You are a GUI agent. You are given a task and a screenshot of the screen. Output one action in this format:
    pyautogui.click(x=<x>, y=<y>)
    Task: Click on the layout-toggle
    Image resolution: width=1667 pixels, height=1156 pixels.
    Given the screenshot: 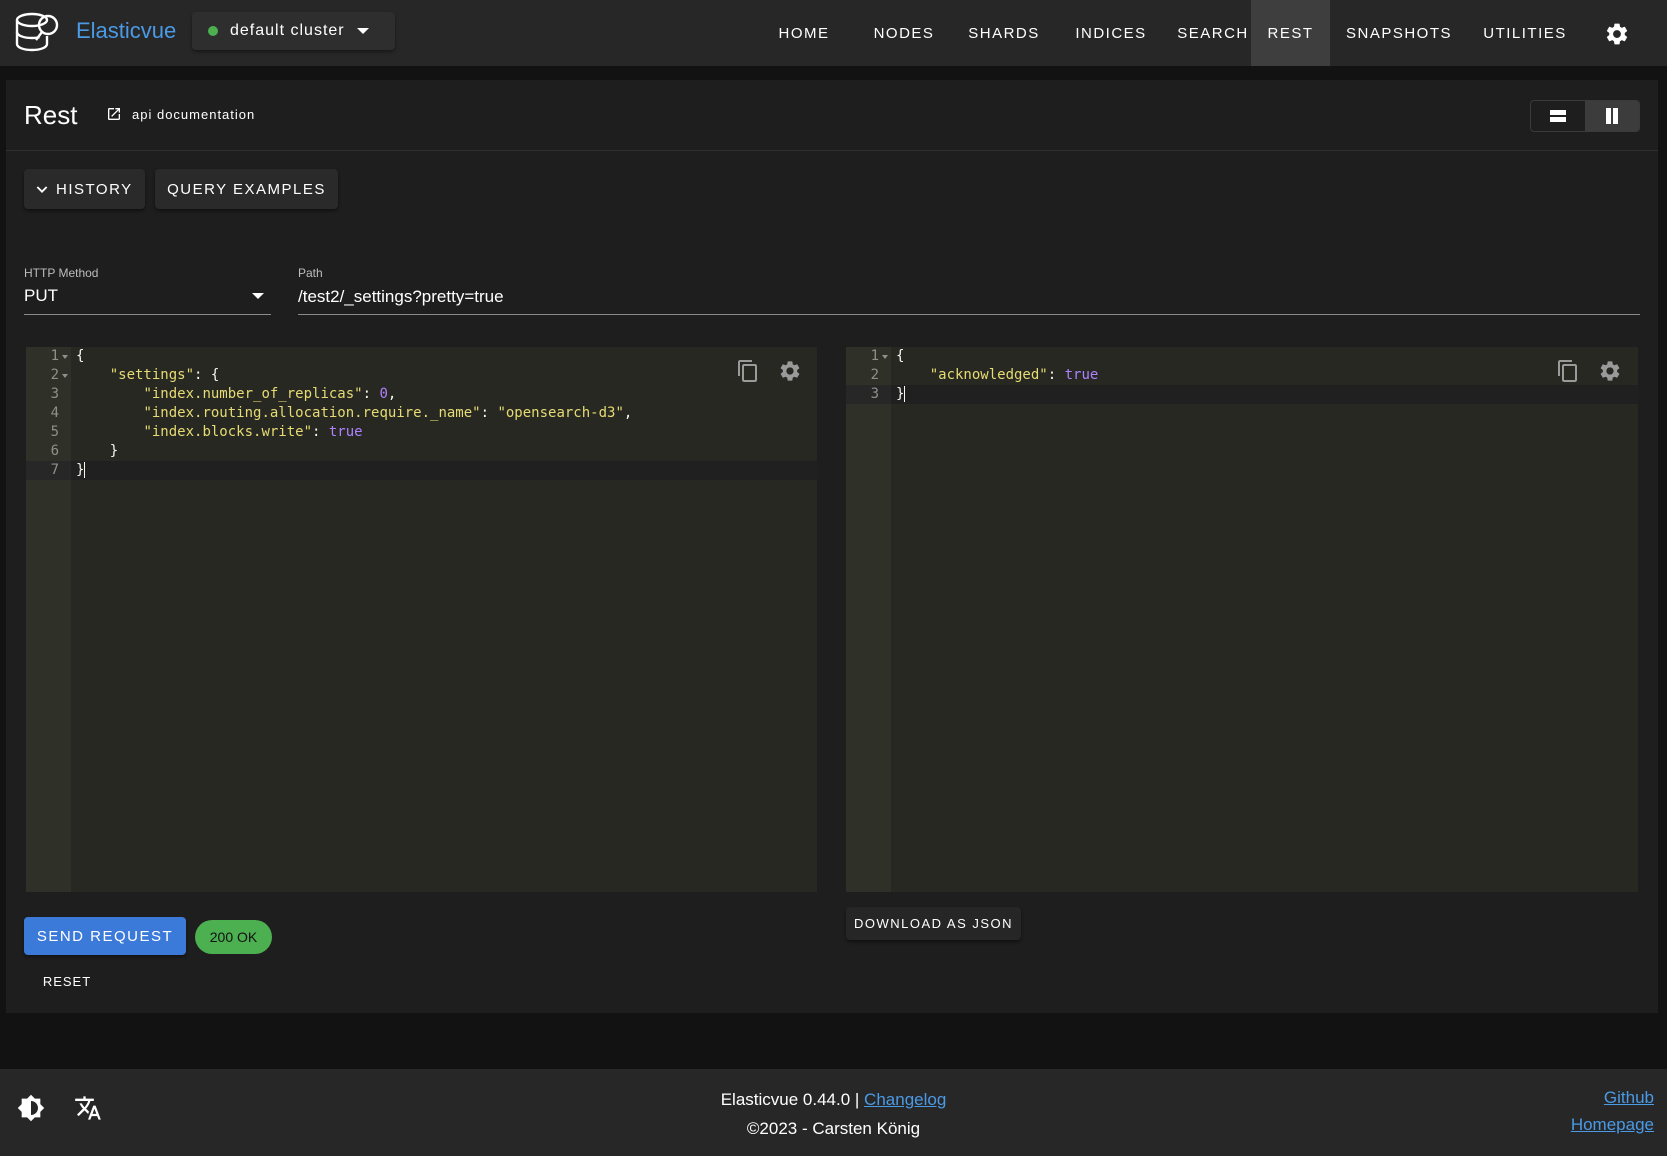 What is the action you would take?
    pyautogui.click(x=1585, y=116)
    